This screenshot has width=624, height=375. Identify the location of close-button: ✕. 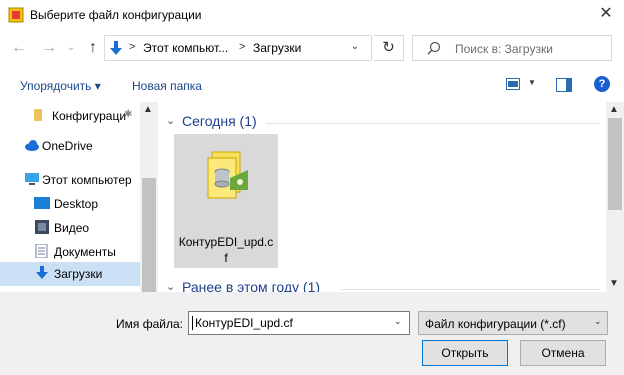
(606, 15).